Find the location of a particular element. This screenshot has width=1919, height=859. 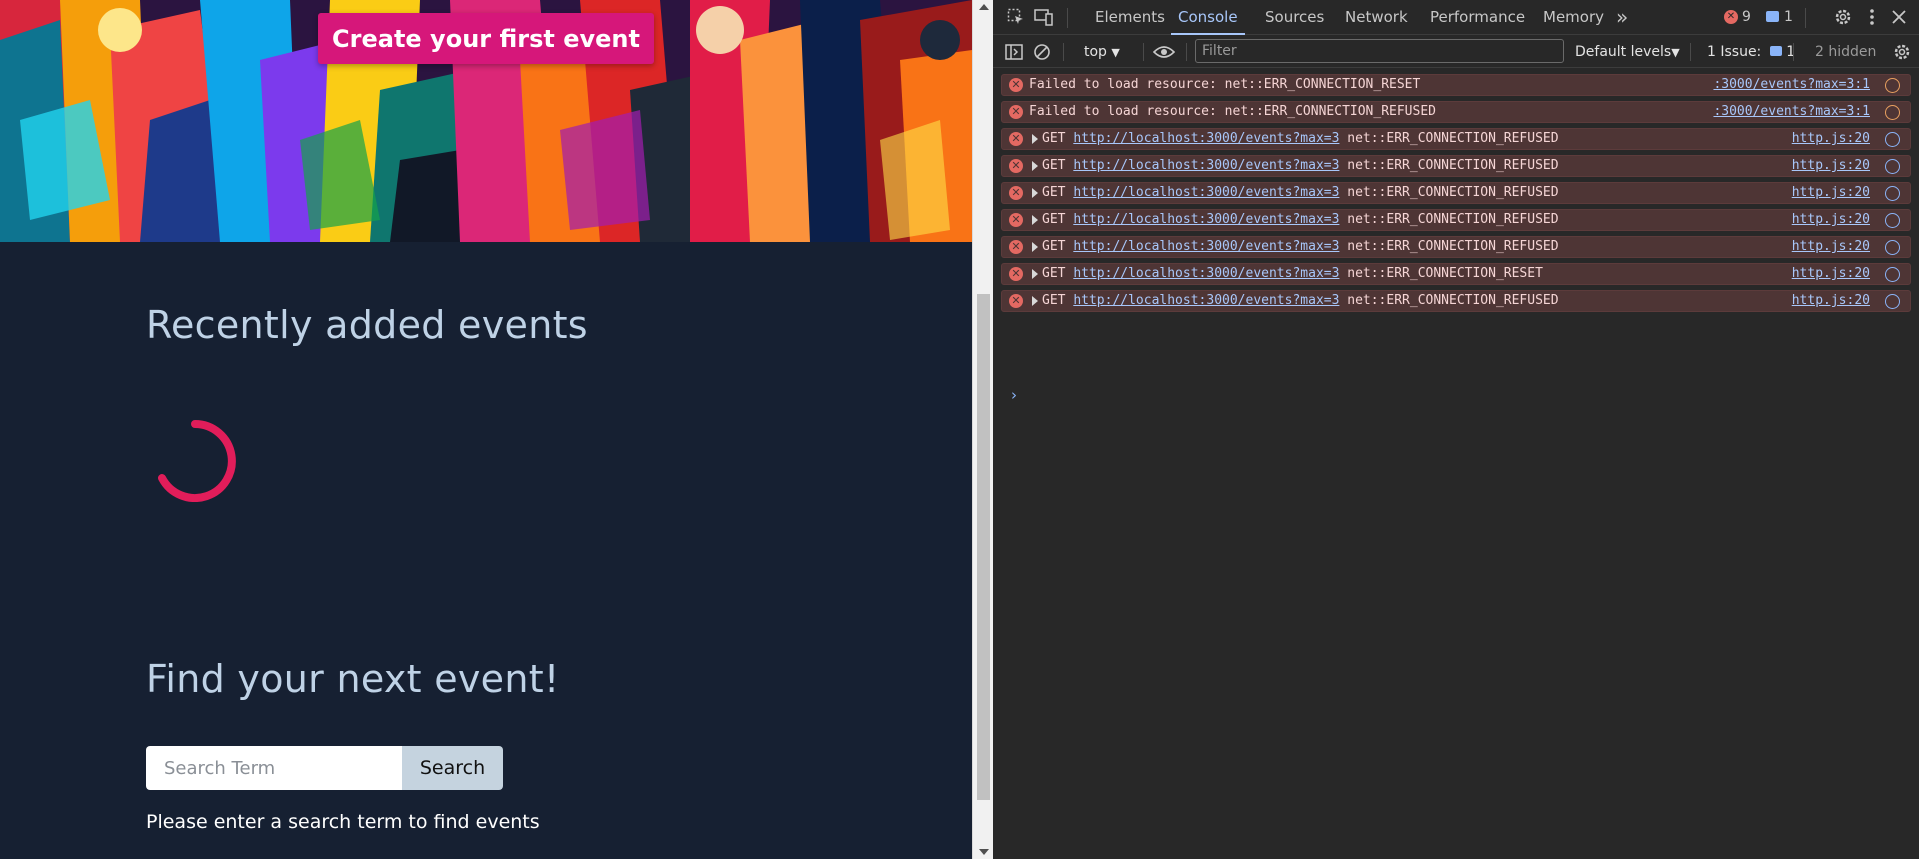

console-prompt: › is located at coordinates (1014, 395).